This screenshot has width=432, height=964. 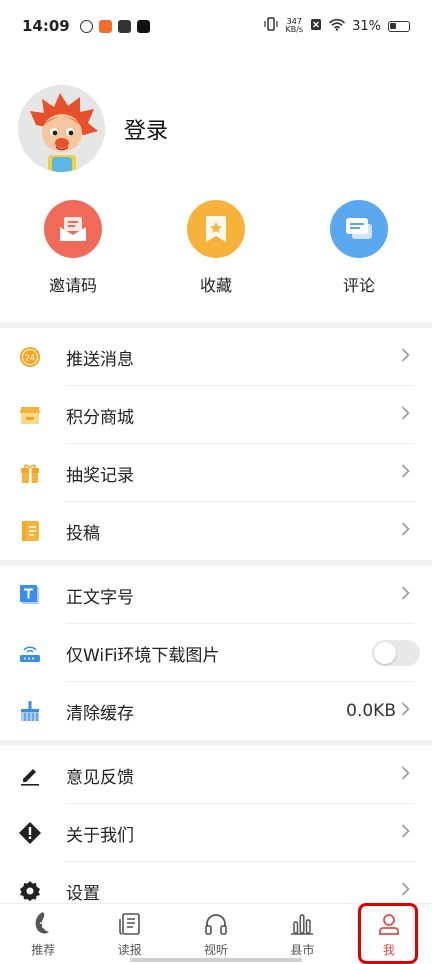 I want to click on menu-item-lottery-records: 抽奖记录, so click(x=216, y=473).